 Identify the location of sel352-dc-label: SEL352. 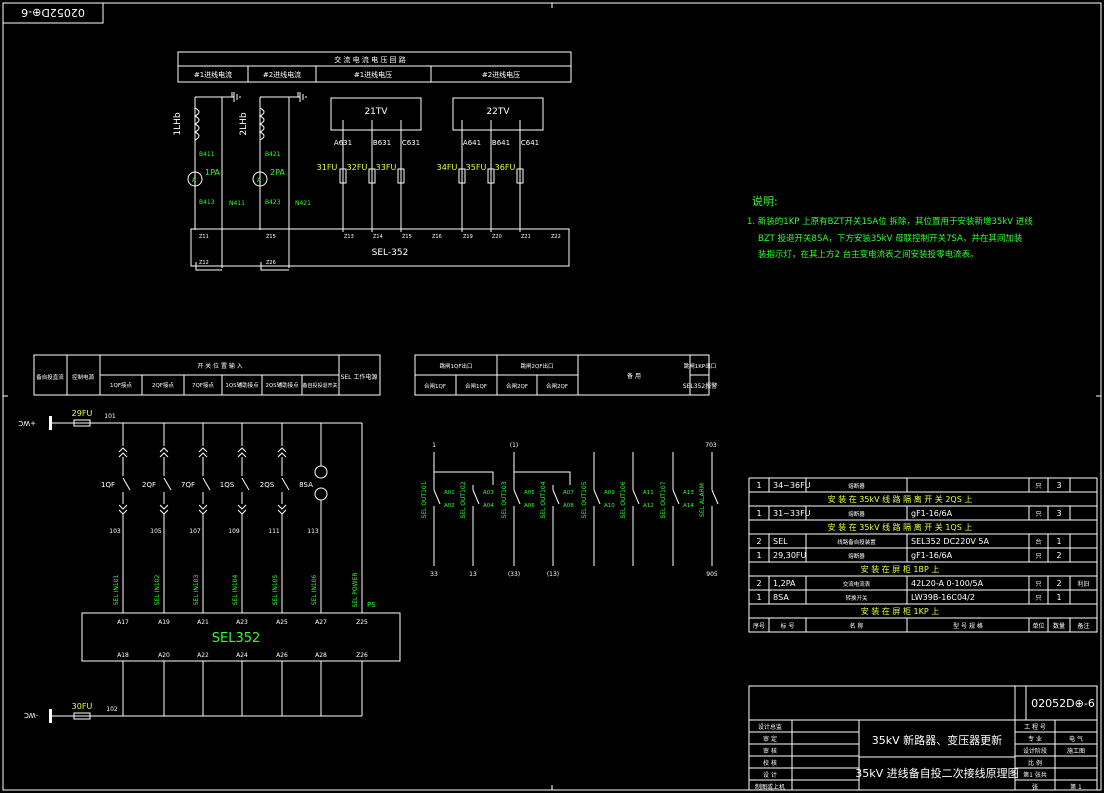
(236, 638).